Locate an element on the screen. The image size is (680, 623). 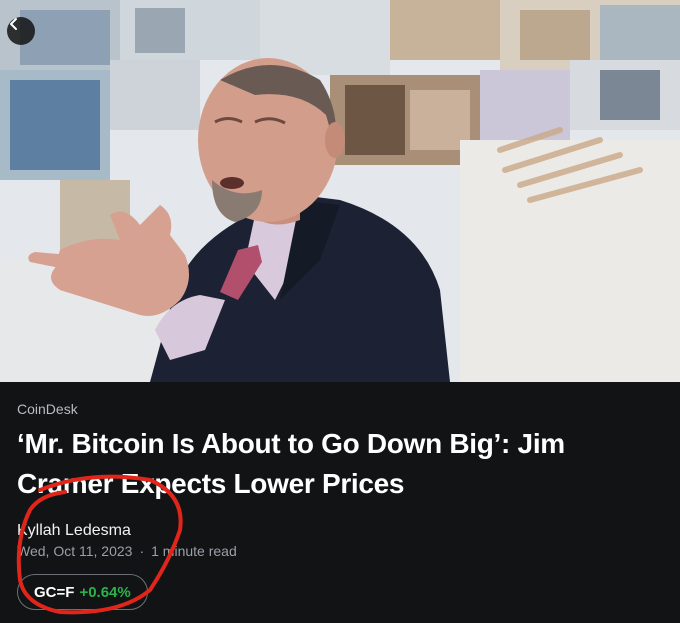
article-source: CoinDesk is located at coordinates (47, 409).